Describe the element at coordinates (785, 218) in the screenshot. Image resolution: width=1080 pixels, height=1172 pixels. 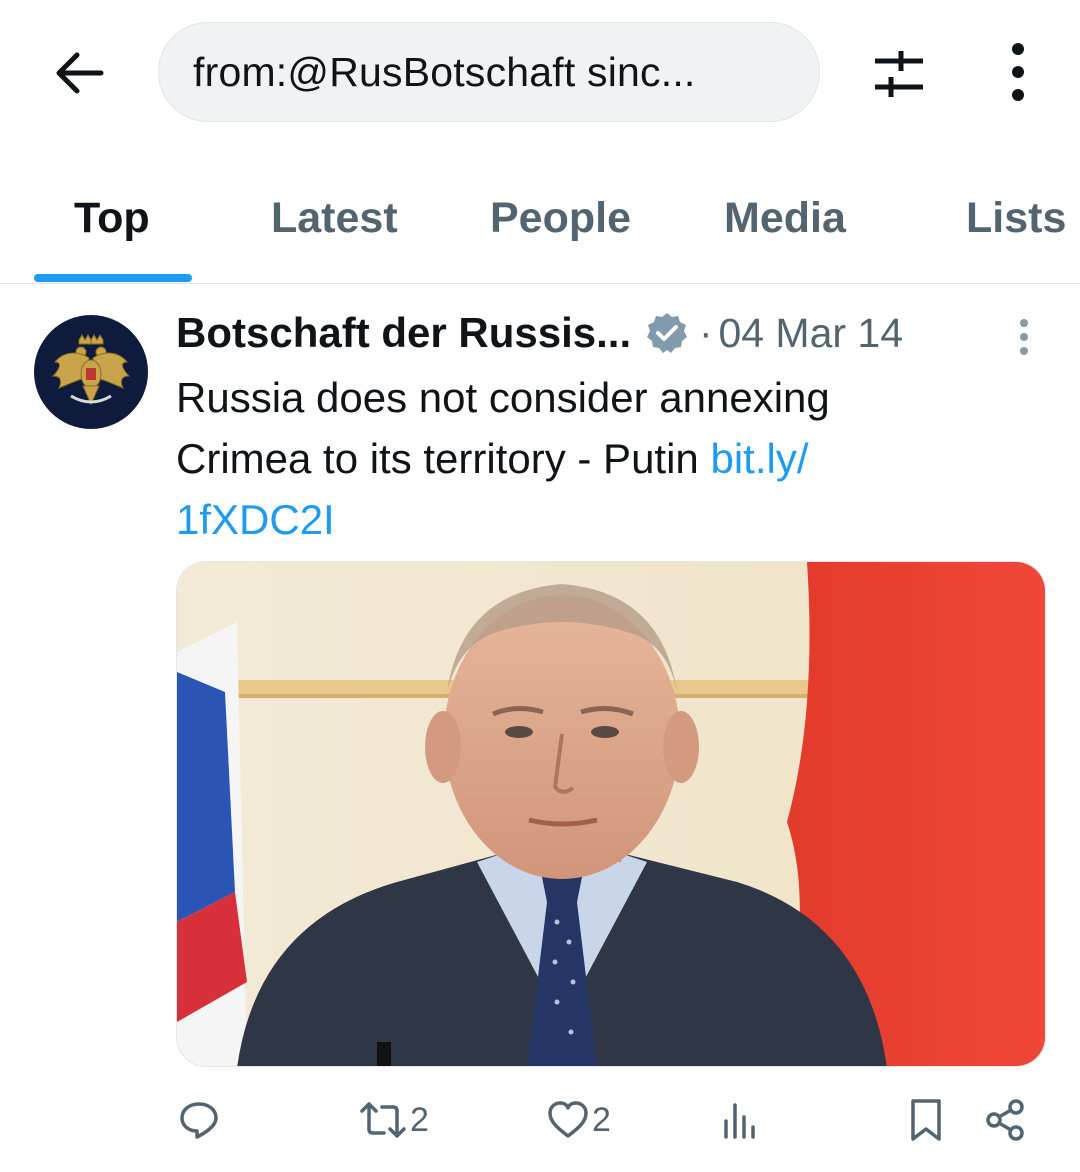
I see `tab-media: Media` at that location.